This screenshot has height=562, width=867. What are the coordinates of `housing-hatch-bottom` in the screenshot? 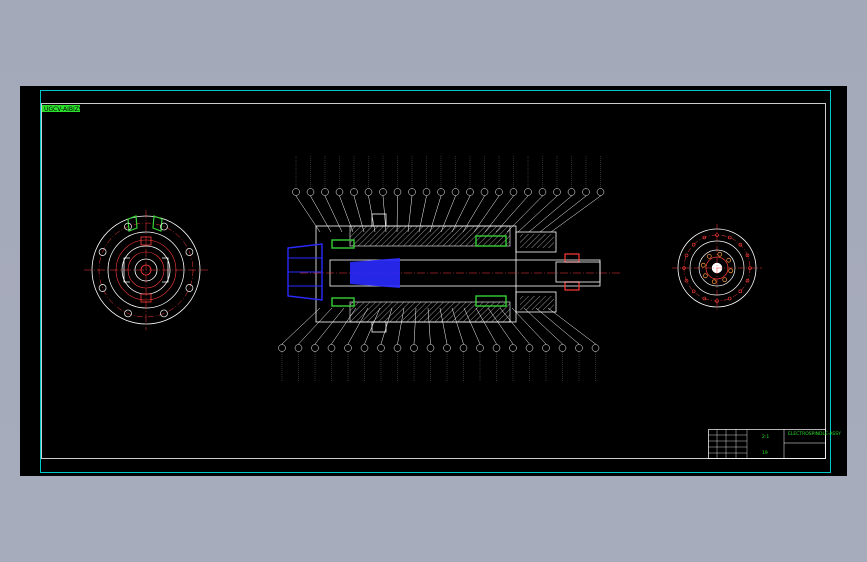 It's located at (430, 312).